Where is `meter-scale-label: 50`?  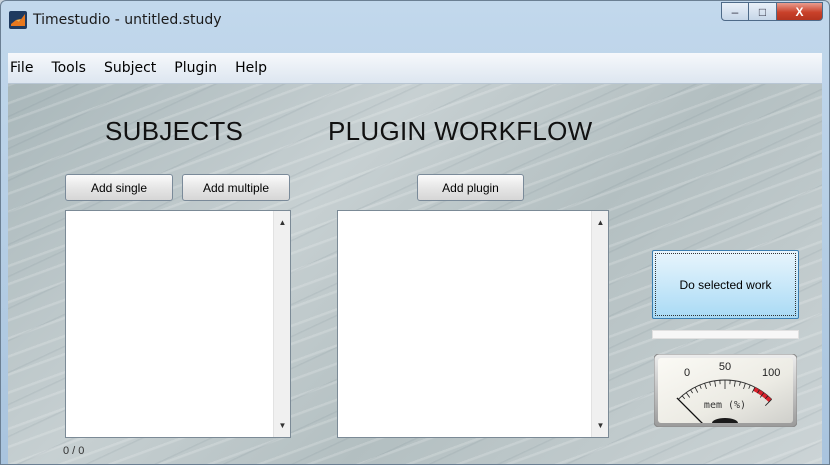 meter-scale-label: 50 is located at coordinates (725, 367).